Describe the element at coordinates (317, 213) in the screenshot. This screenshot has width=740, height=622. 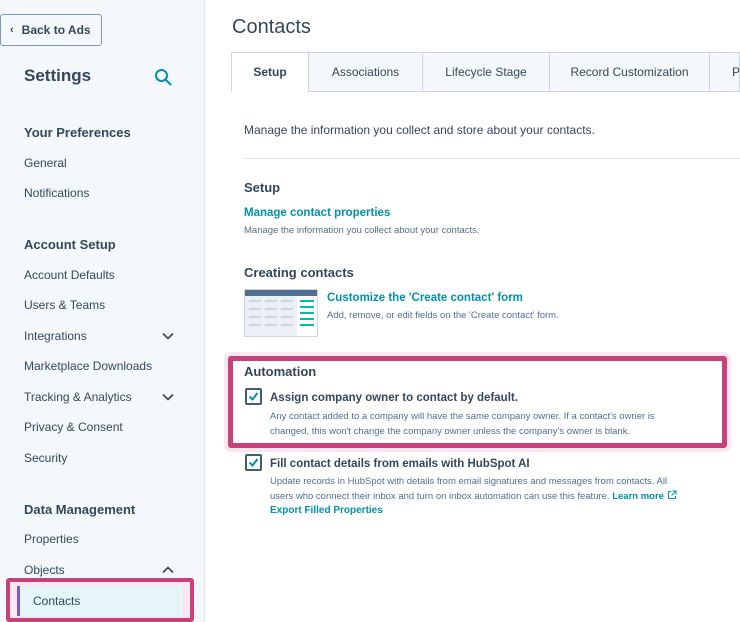
I see `manage-contact-properties-link: Manage contact properties` at that location.